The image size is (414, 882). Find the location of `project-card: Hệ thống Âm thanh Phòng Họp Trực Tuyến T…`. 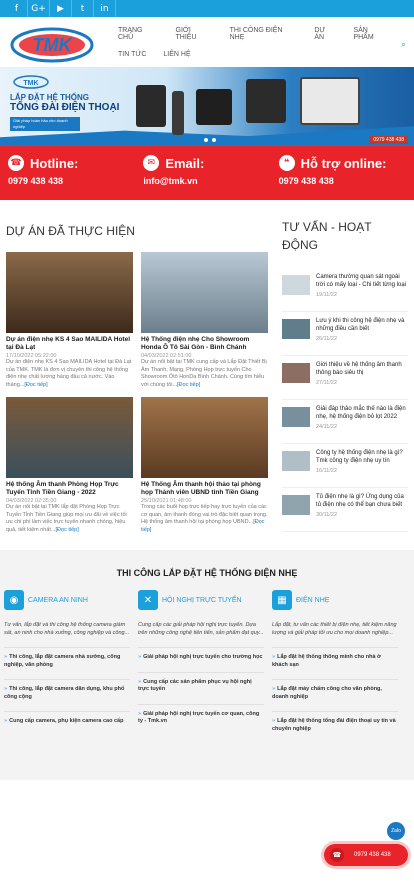

project-card: Hệ thống Âm thanh Phòng Họp Trực Tuyến T… is located at coordinates (69, 465).